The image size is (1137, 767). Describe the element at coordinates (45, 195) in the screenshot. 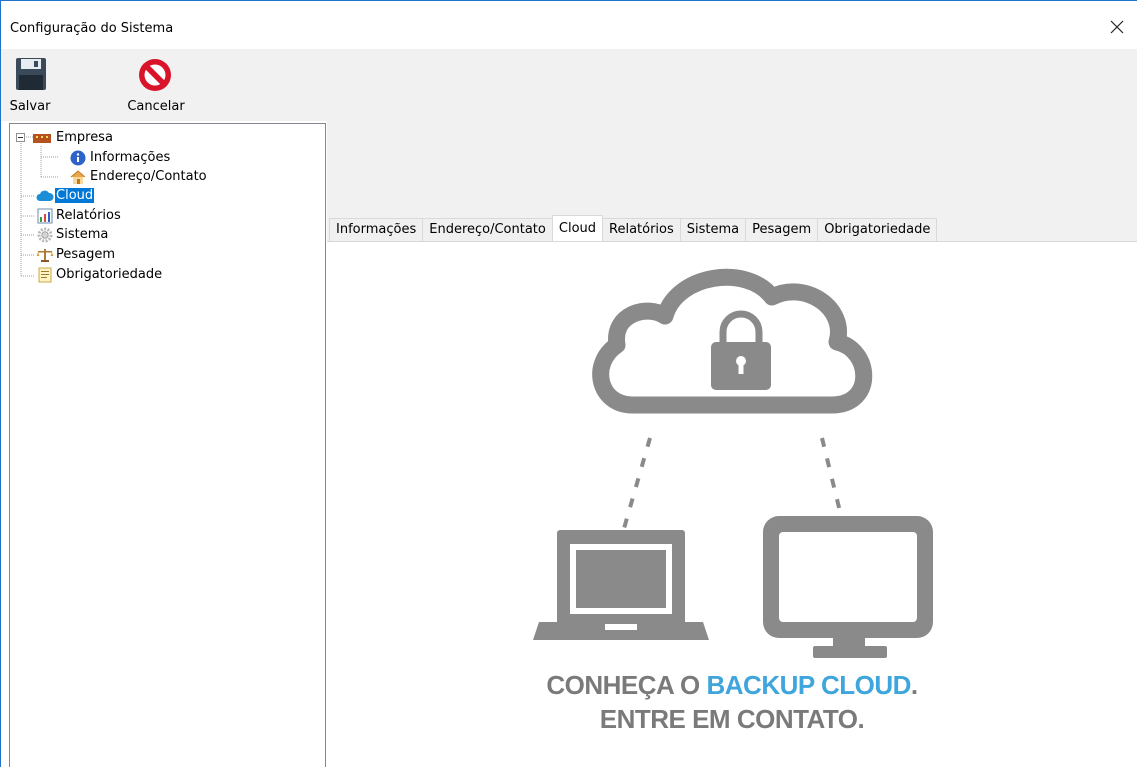

I see `cloud-icon` at that location.